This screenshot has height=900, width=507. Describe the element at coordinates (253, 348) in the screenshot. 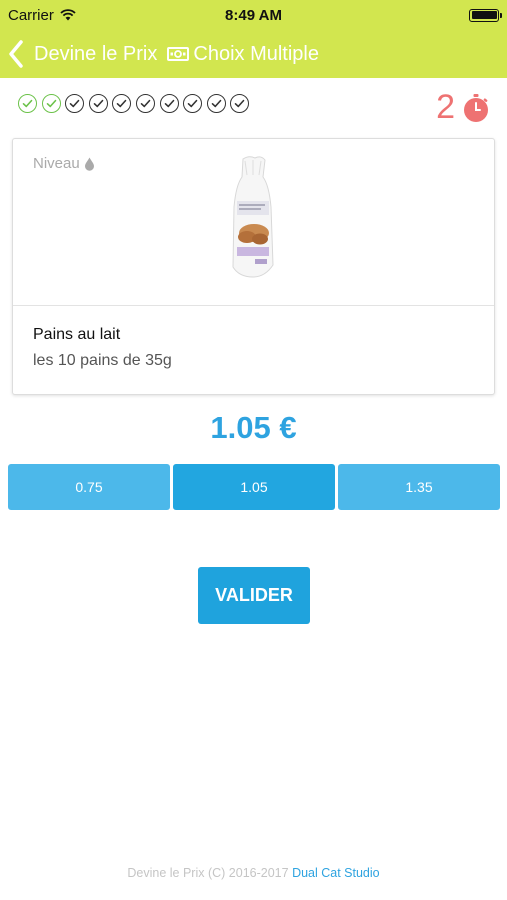

I see `product-info: Pains au lait les 10 pains de 35g` at that location.